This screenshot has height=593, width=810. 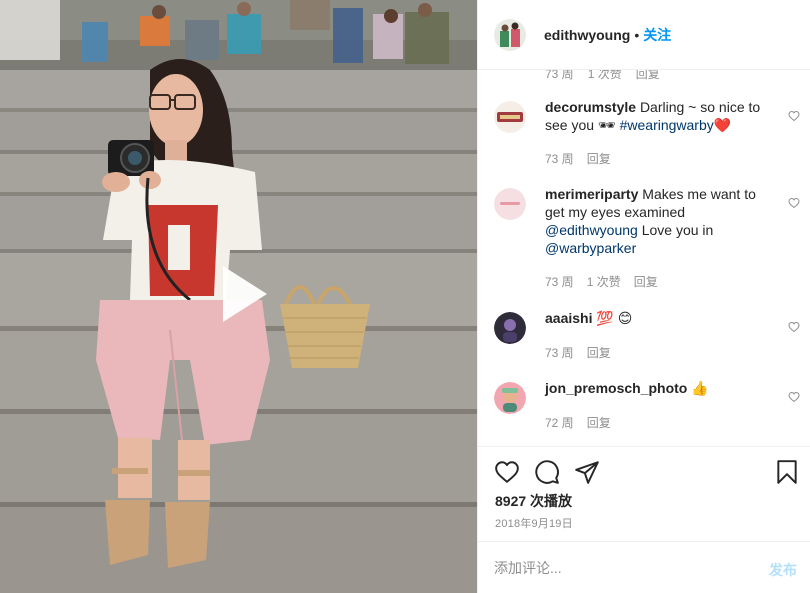 I want to click on post-header: edithwyoung • 关注, so click(x=644, y=35).